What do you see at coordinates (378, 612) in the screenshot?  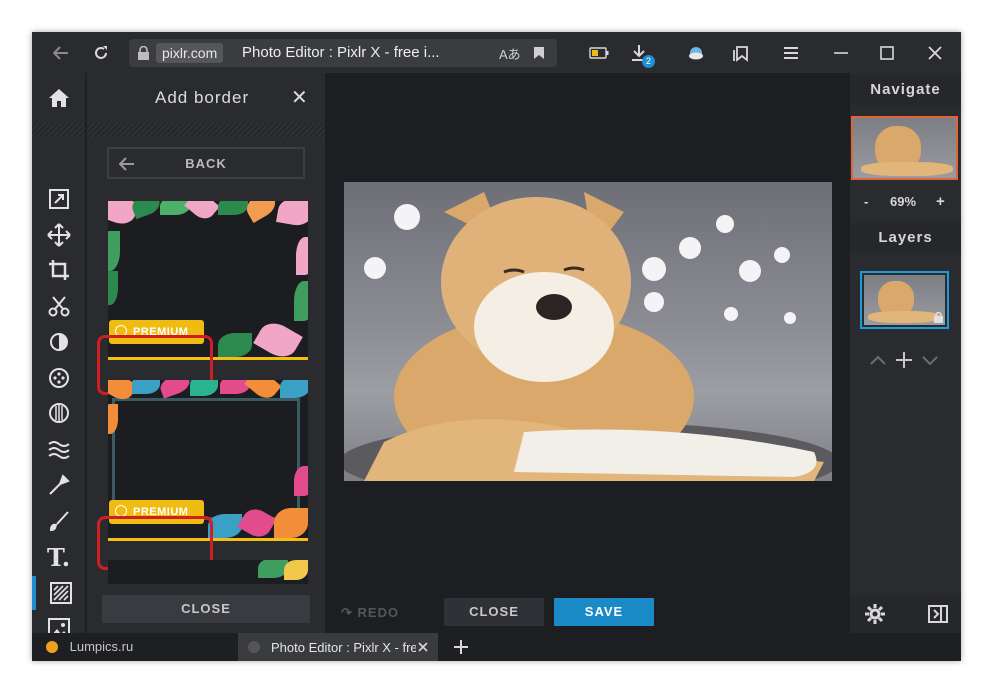 I see `redo-label: REDO` at bounding box center [378, 612].